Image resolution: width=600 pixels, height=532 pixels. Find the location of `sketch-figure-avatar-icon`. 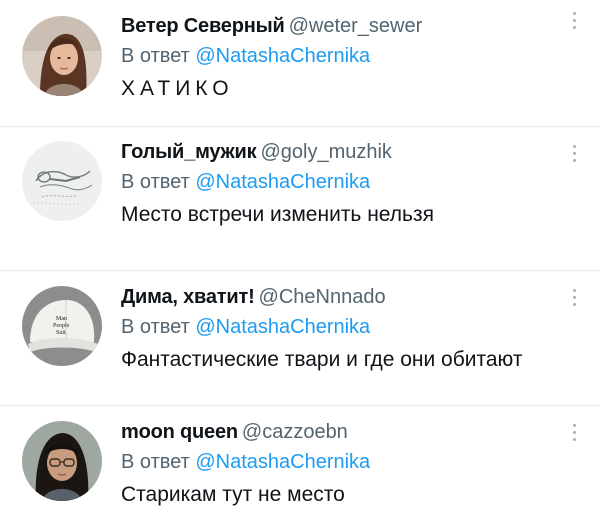

sketch-figure-avatar-icon is located at coordinates (62, 181).